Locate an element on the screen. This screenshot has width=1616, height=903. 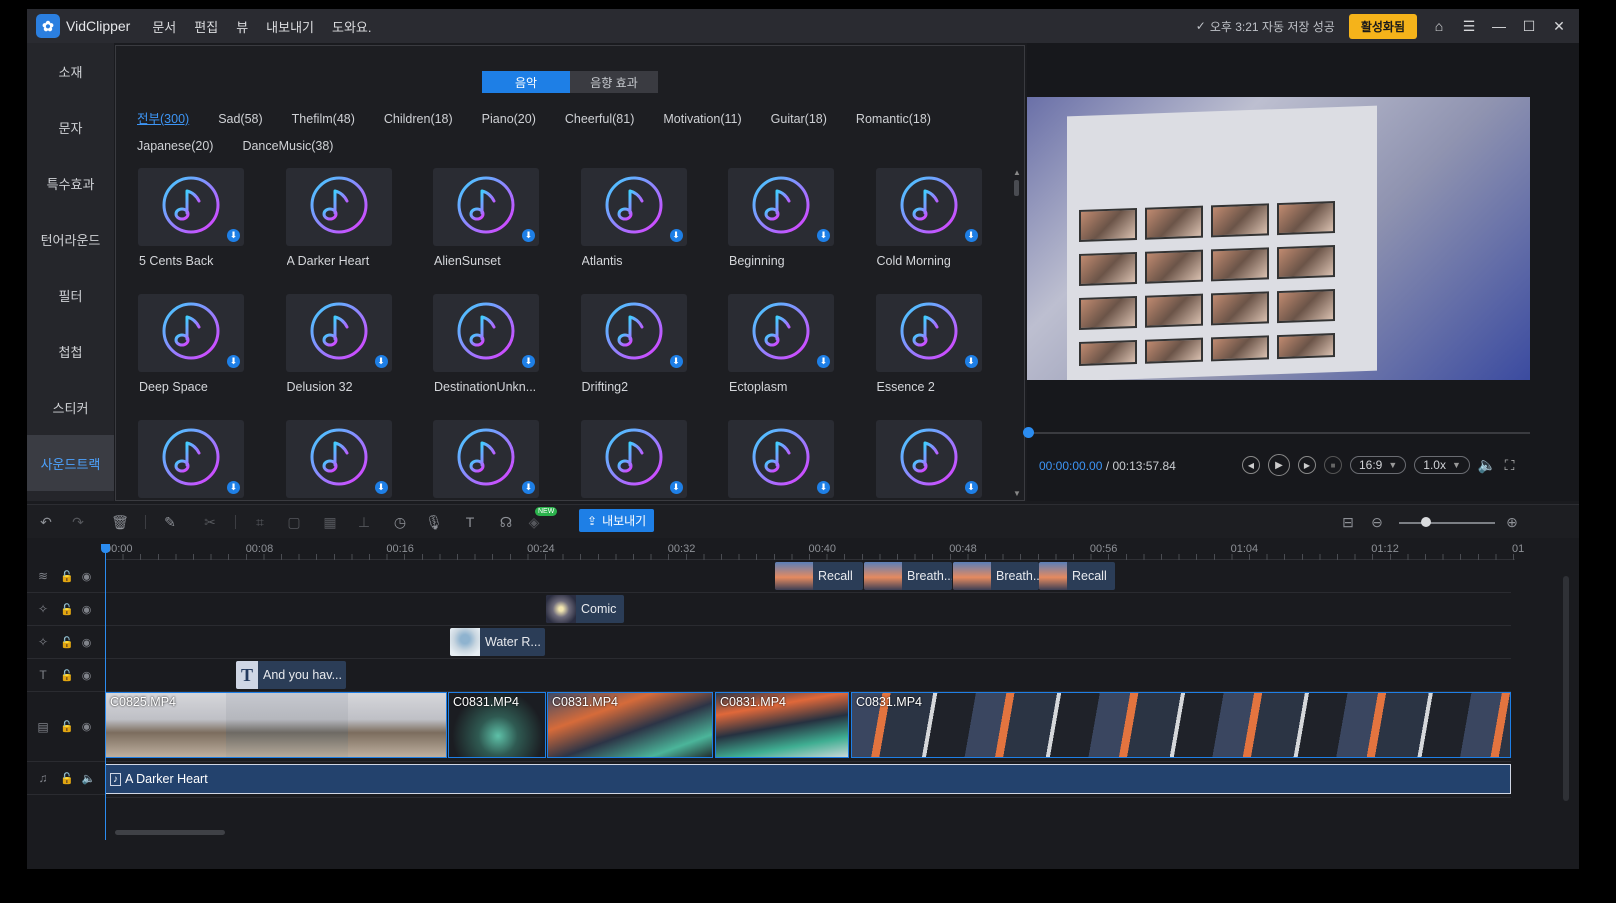
sidebar-item-effects: 특수효과 is located at coordinates (70, 183).